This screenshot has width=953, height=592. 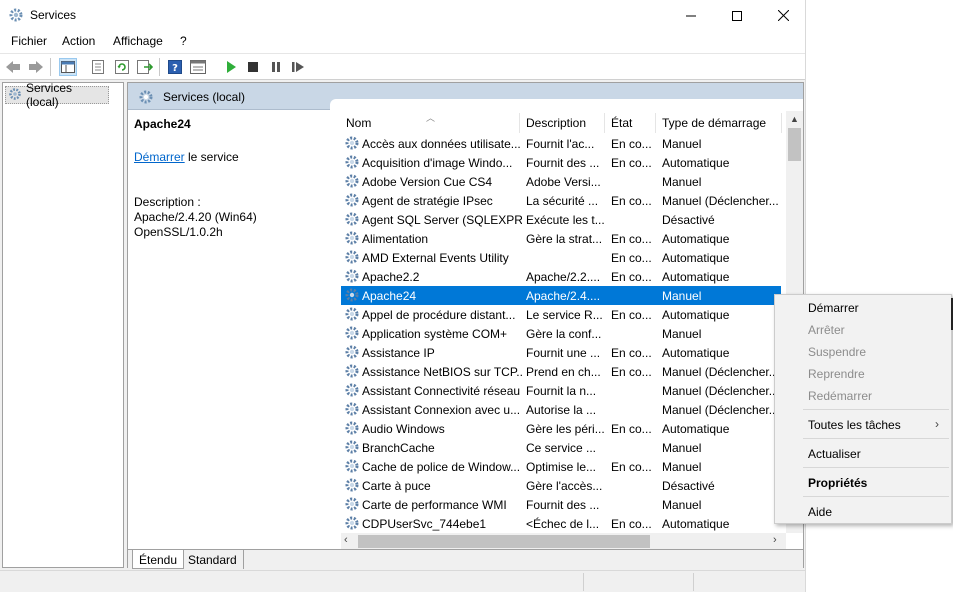 I want to click on ctx-help: Aide, so click(x=820, y=512).